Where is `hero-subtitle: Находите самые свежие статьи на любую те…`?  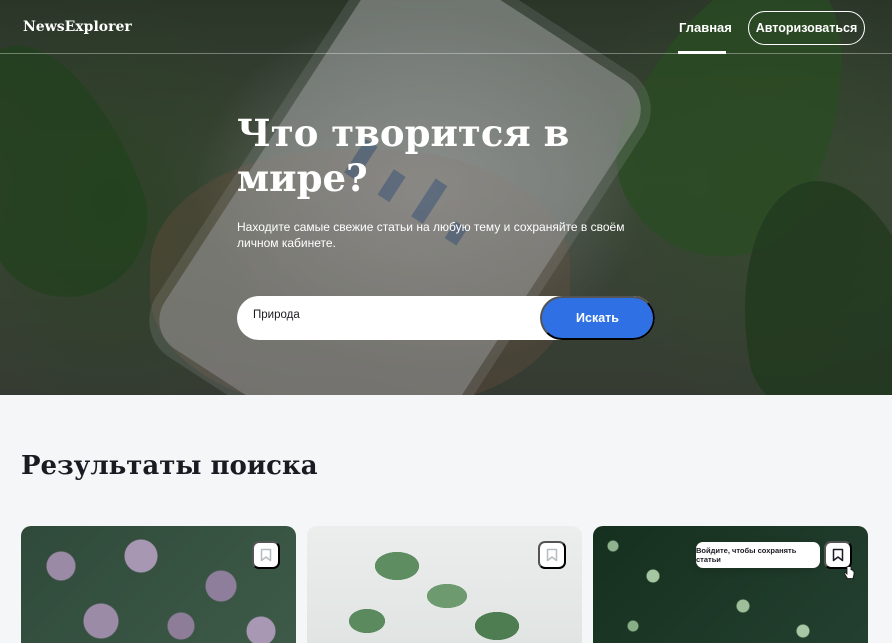
hero-subtitle: Находите самые свежие статьи на любую те… is located at coordinates (431, 235).